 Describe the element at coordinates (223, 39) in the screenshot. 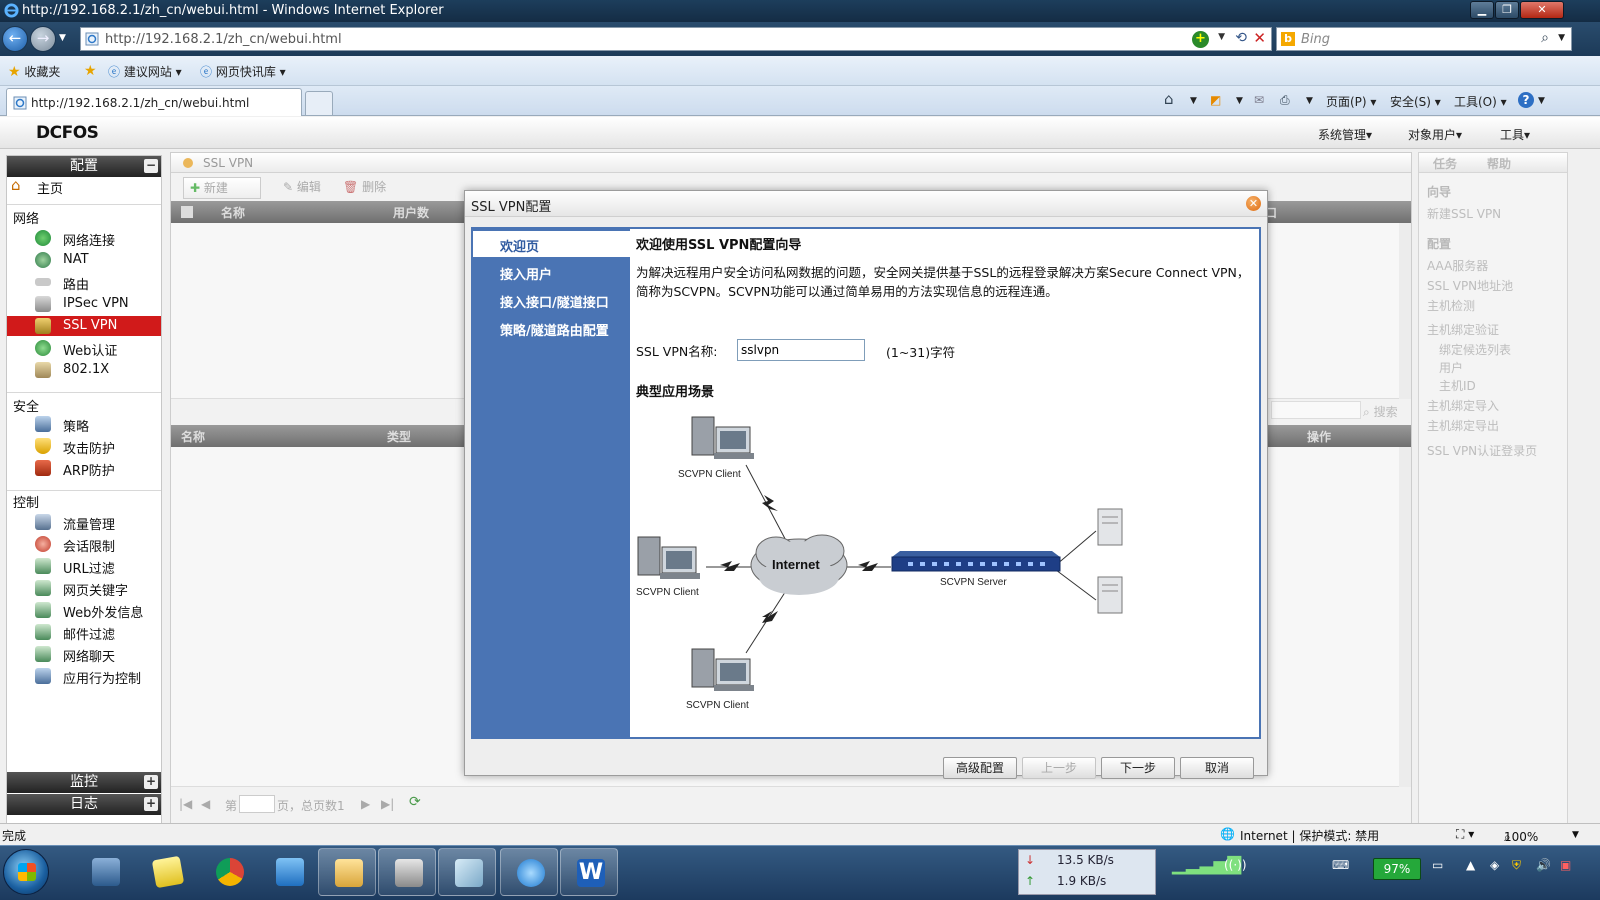

I see `address-url: http://192.168.2.1/zh_cn/webui.html` at that location.